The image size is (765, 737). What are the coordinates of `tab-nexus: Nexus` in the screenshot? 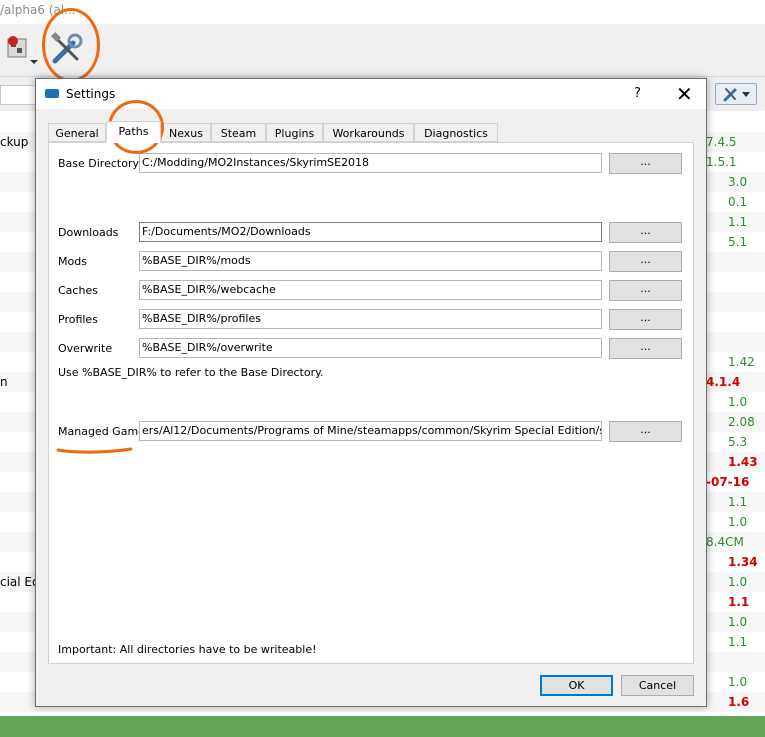 It's located at (186, 132).